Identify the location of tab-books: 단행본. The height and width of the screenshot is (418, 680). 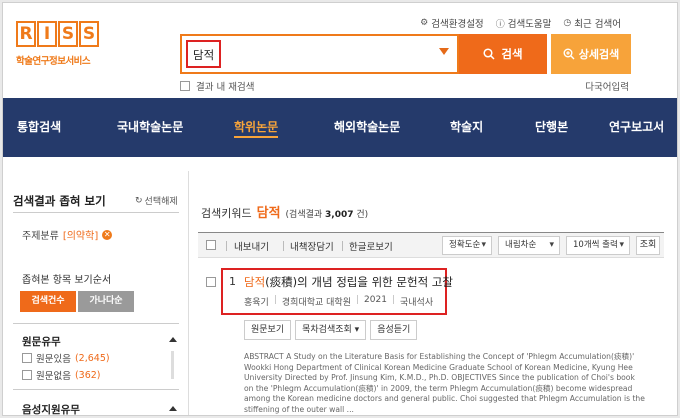
(551, 127).